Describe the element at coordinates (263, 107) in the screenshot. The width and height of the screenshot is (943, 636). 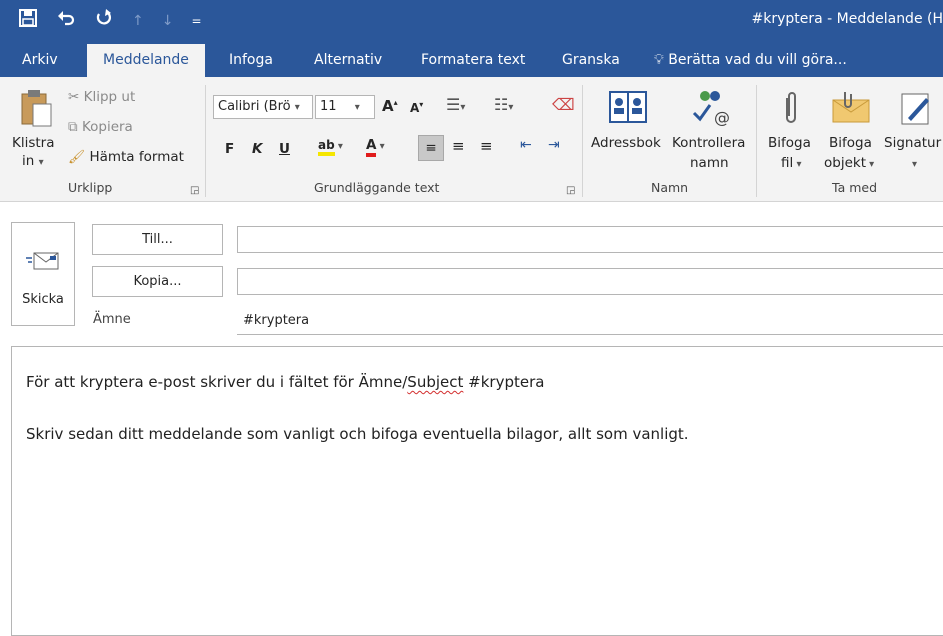
I see `font-name-dropdown: Calibri (Brö ▾` at that location.